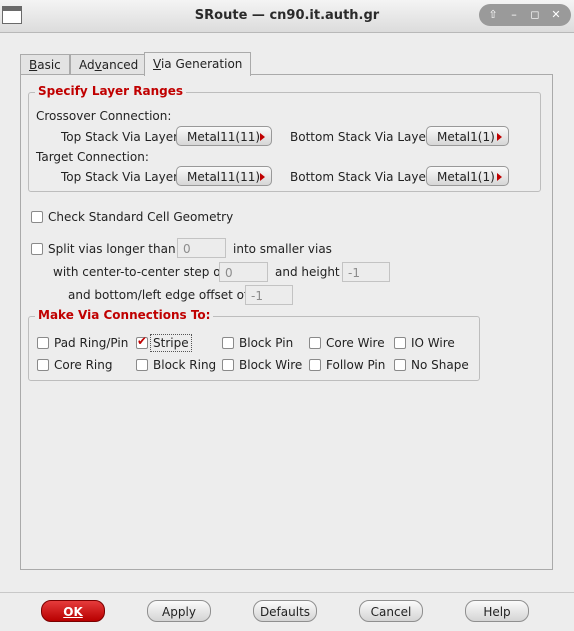 The image size is (574, 631). Describe the element at coordinates (355, 343) in the screenshot. I see `core-wire-label: Core Wire` at that location.